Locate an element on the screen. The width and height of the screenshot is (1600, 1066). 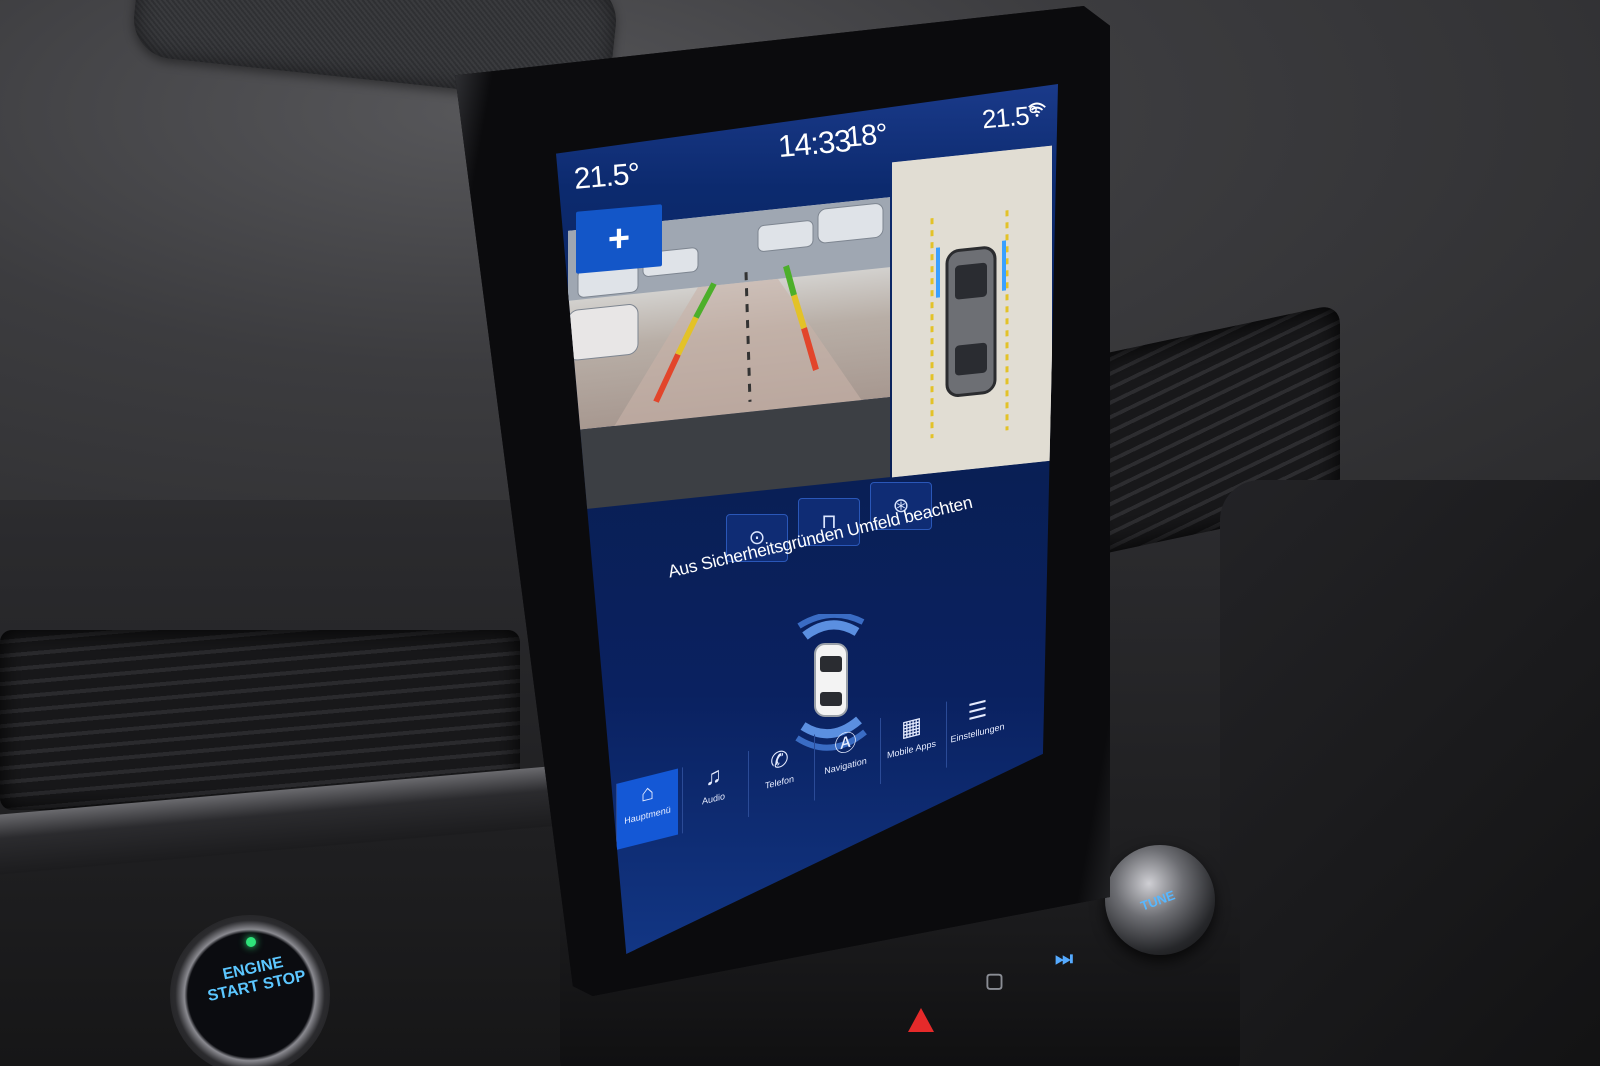
nav-item-hauptmenu: ⌂ Hauptmenü is located at coordinates (647, 809).